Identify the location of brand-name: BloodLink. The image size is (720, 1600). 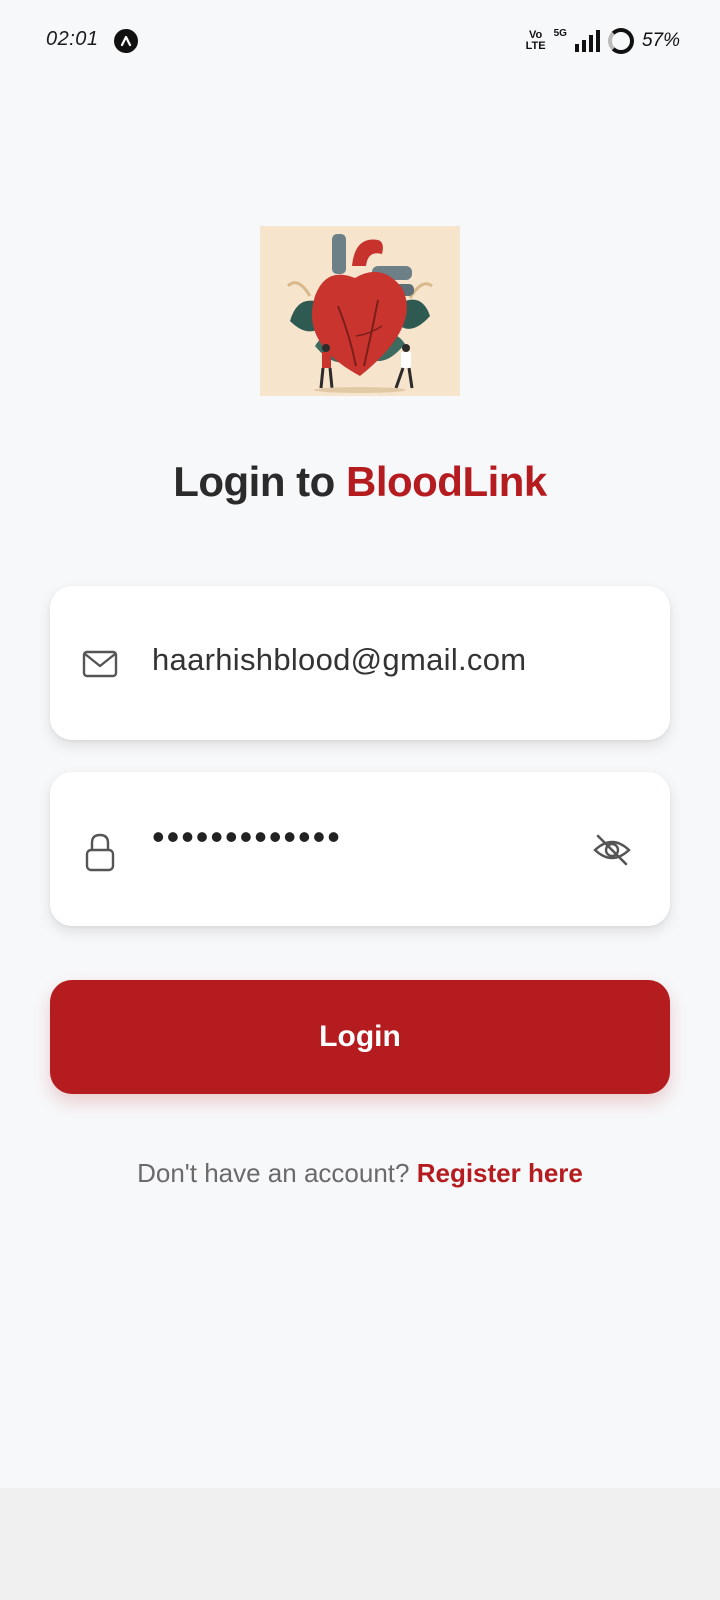
(446, 481).